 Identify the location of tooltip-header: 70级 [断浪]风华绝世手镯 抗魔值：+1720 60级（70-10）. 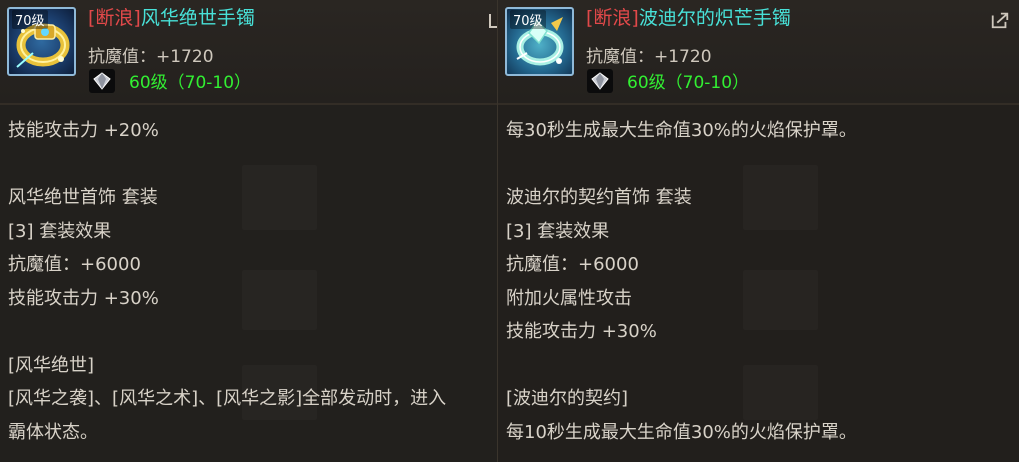
(248, 51).